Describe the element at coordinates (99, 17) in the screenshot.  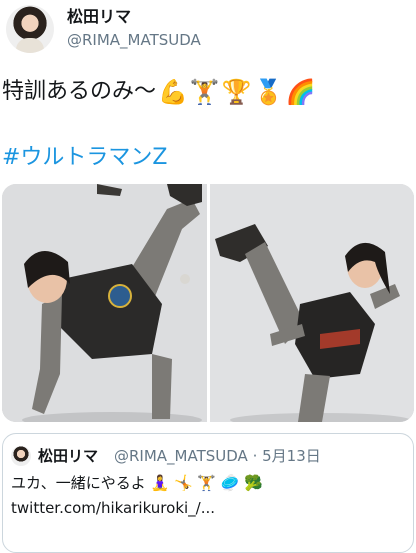
I see `author-display-name: 松田リマ` at that location.